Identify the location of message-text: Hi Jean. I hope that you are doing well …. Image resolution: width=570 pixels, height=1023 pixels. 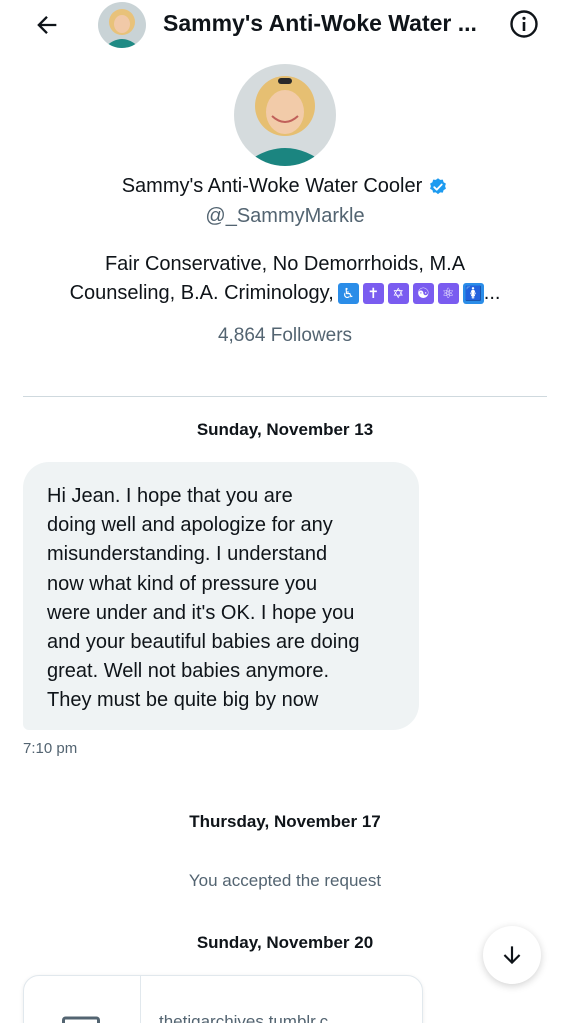
(222, 599).